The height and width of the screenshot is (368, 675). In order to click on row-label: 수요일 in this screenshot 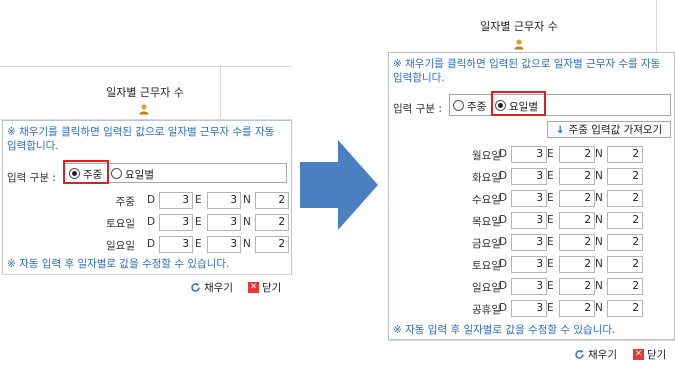, I will do `click(486, 200)`.